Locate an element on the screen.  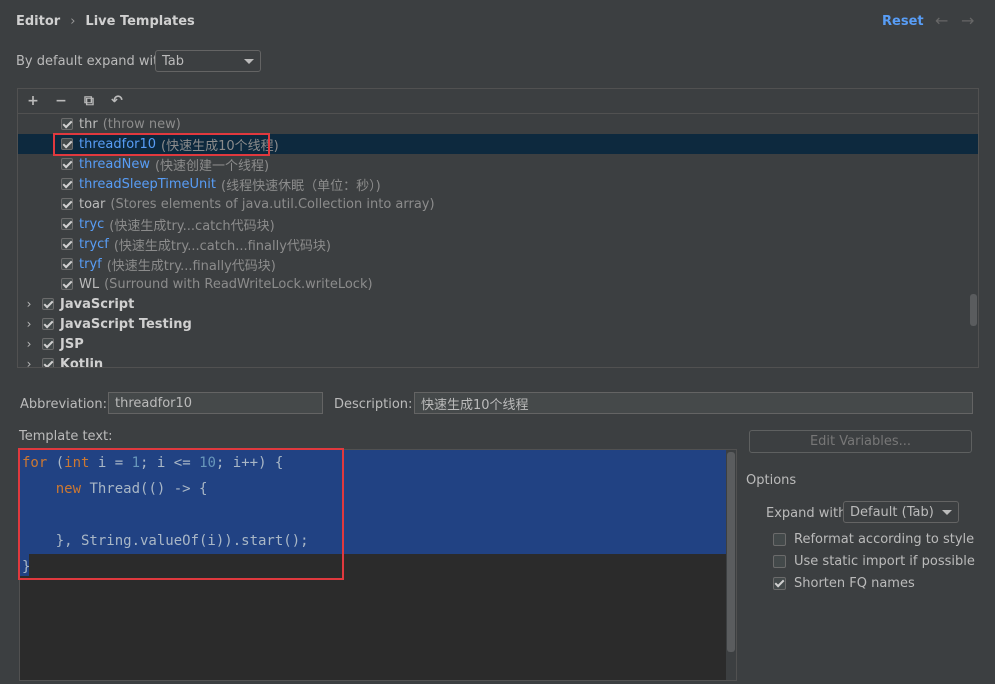
group-name: JavaScript Testing is located at coordinates (126, 324).